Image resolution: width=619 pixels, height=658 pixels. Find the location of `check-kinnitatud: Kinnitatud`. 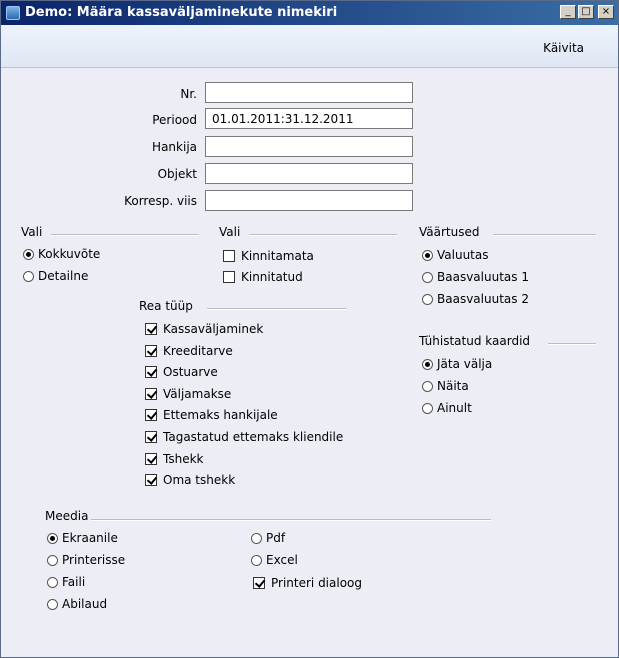

check-kinnitatud: Kinnitatud is located at coordinates (263, 277).